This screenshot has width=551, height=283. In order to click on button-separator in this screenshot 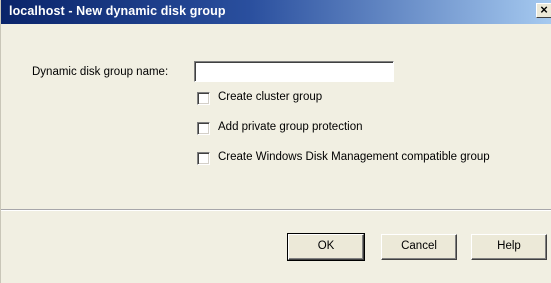, I will do `click(276, 210)`.